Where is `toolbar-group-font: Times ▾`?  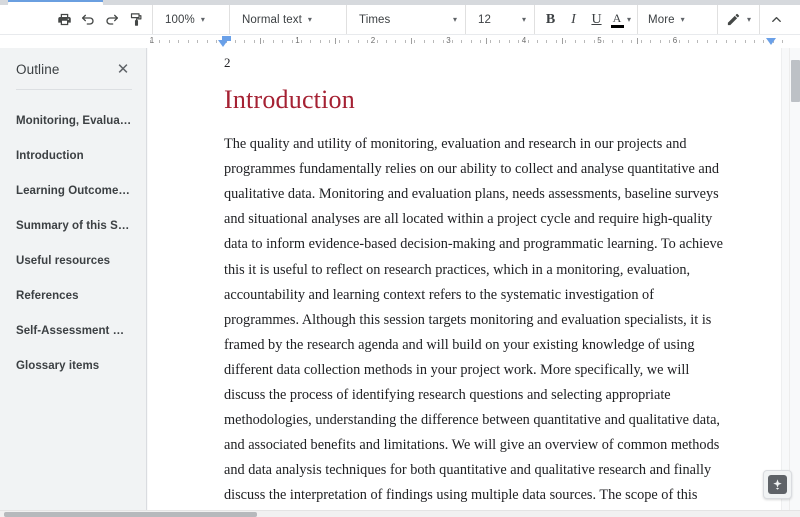
toolbar-group-font: Times ▾ is located at coordinates (406, 19).